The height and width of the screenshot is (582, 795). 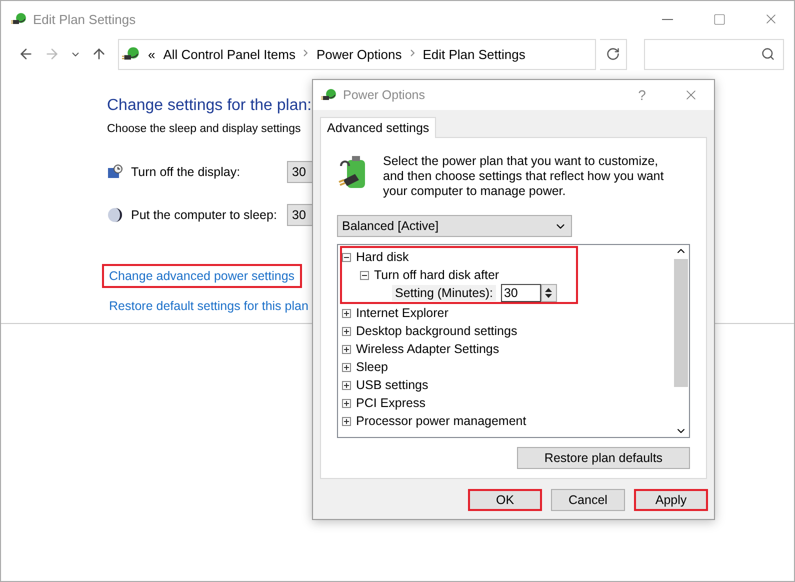 I want to click on refresh-icon, so click(x=613, y=54).